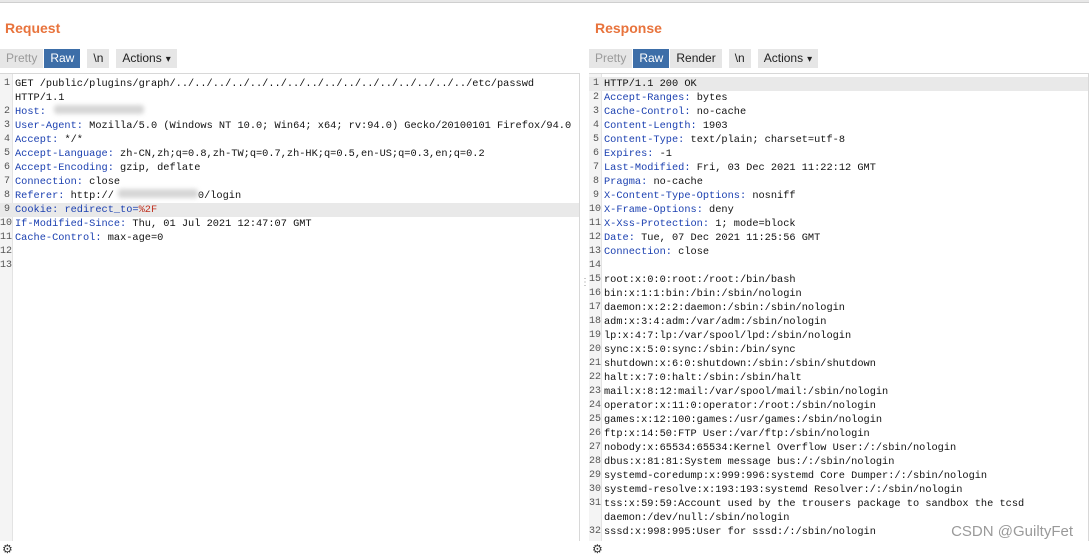 This screenshot has height=556, width=1089. I want to click on line-value: -1, so click(662, 154).